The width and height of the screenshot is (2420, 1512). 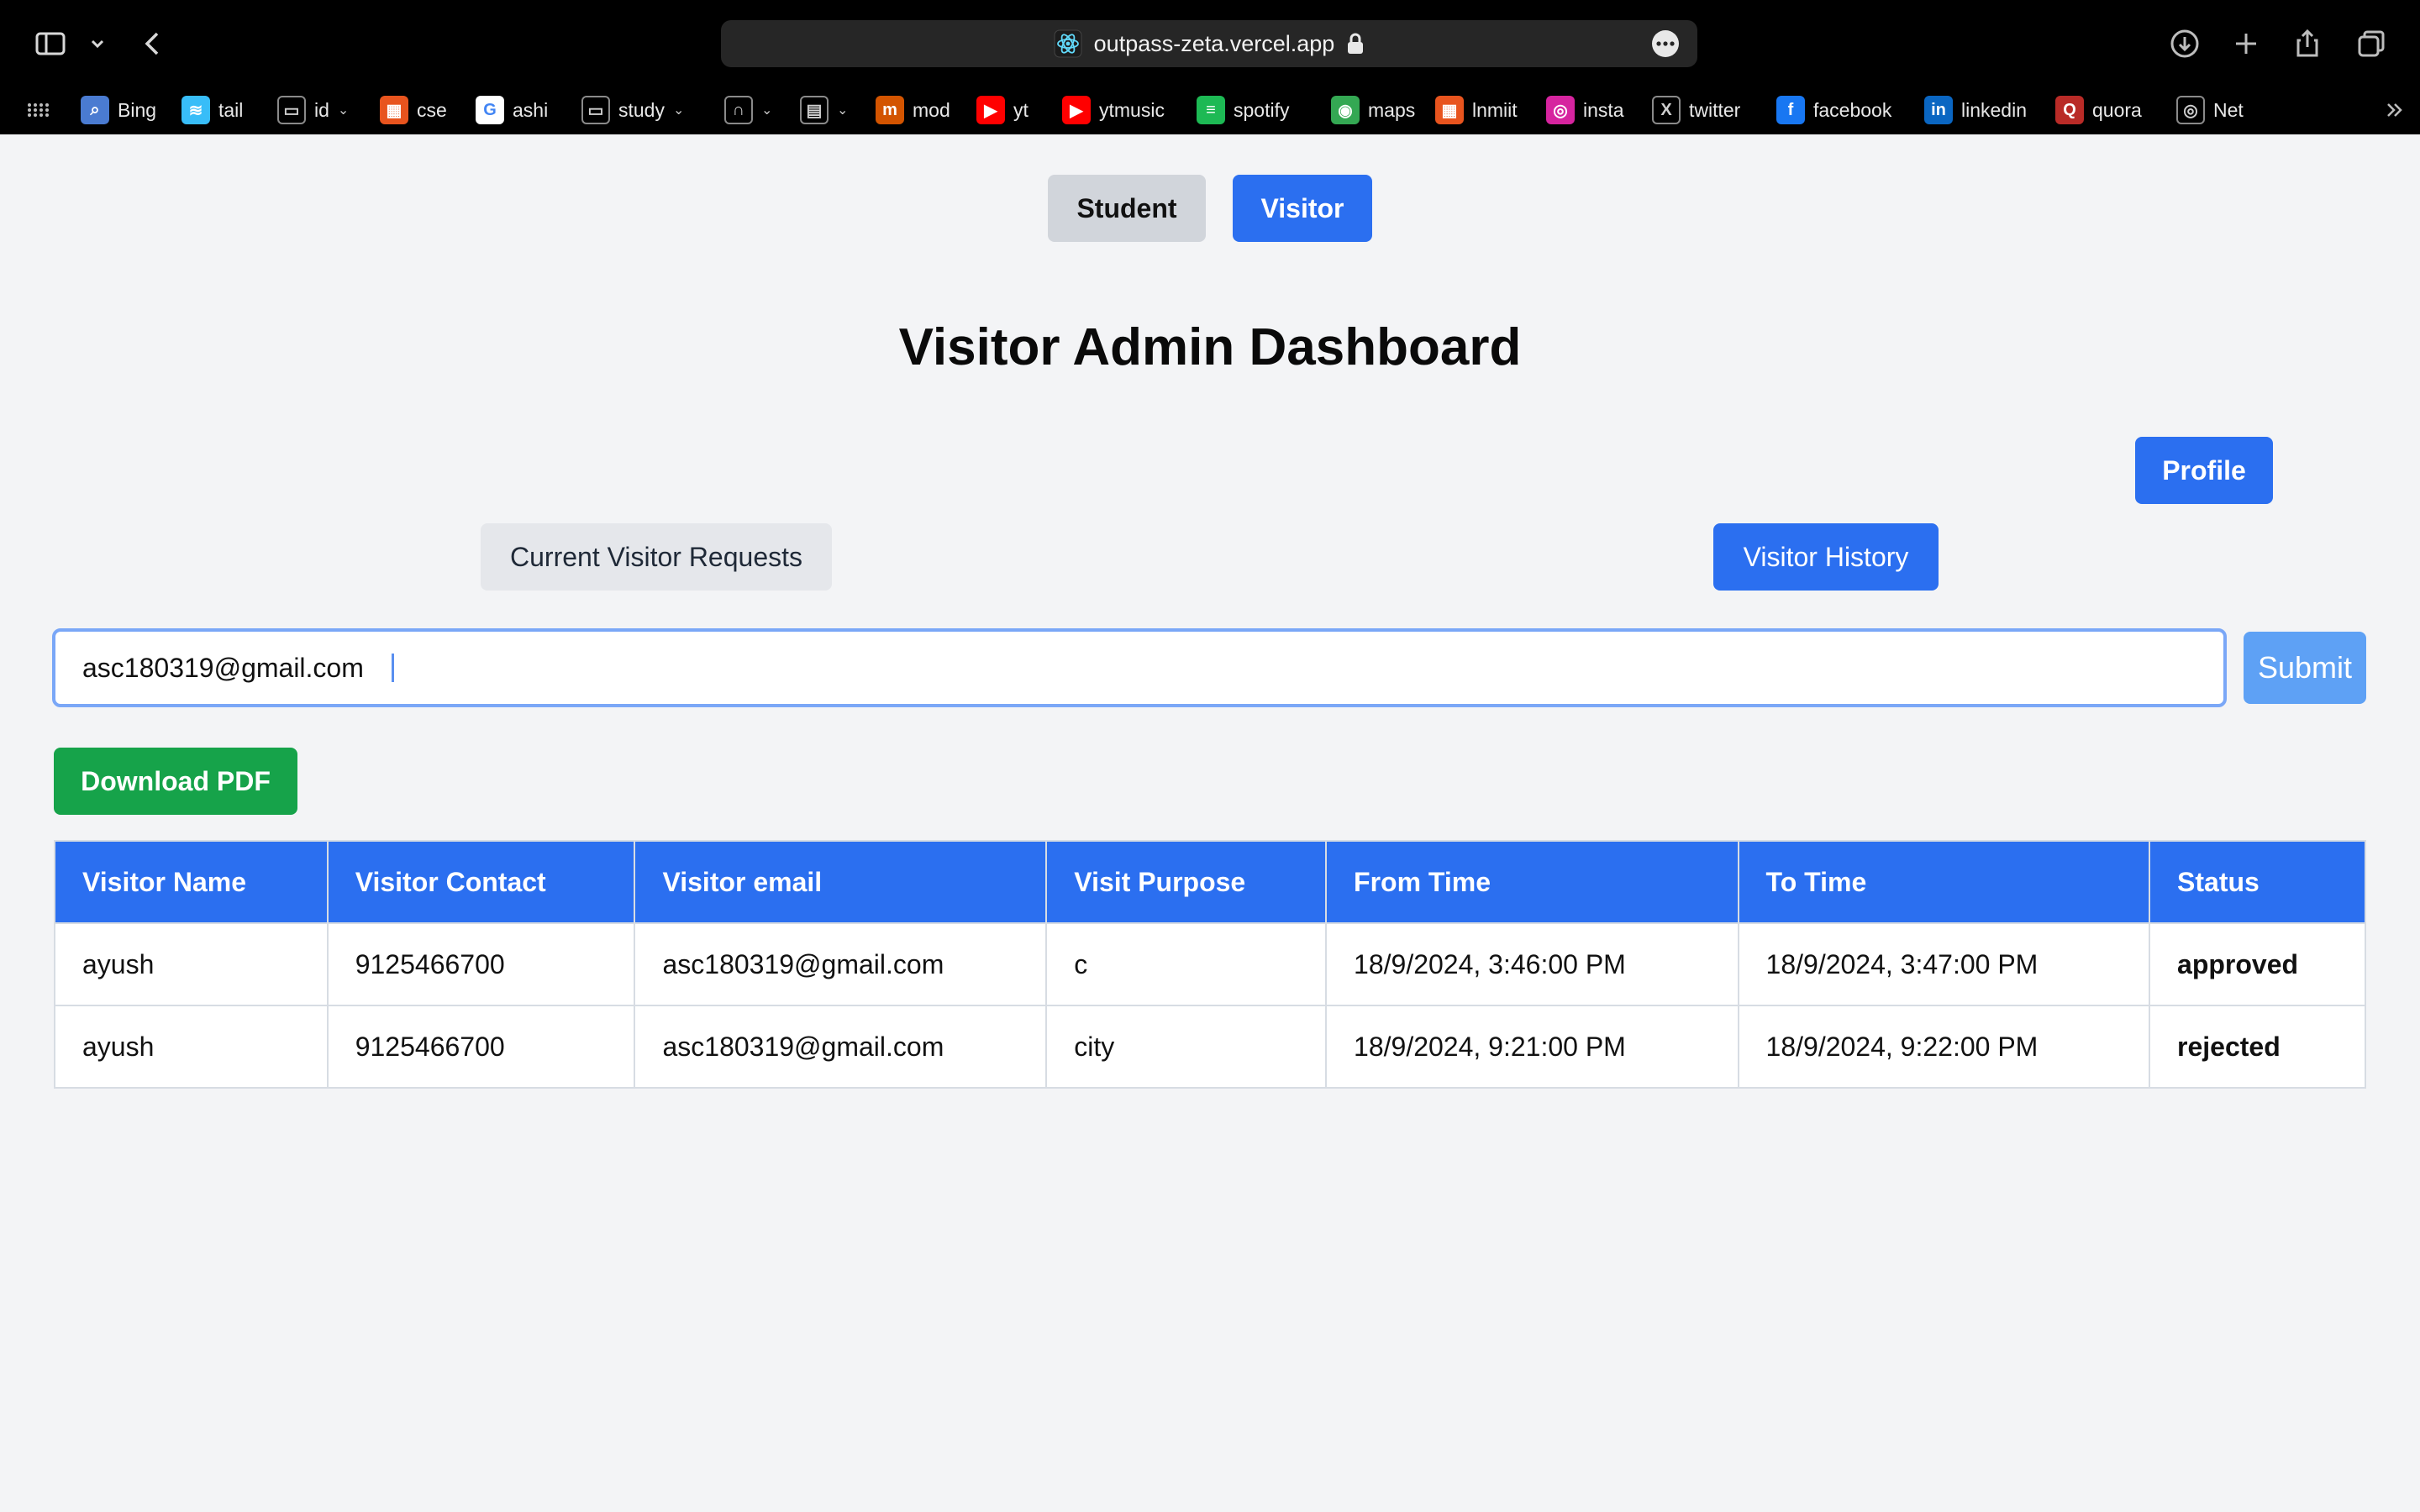 I want to click on youtube-icon: ▶, so click(x=991, y=110).